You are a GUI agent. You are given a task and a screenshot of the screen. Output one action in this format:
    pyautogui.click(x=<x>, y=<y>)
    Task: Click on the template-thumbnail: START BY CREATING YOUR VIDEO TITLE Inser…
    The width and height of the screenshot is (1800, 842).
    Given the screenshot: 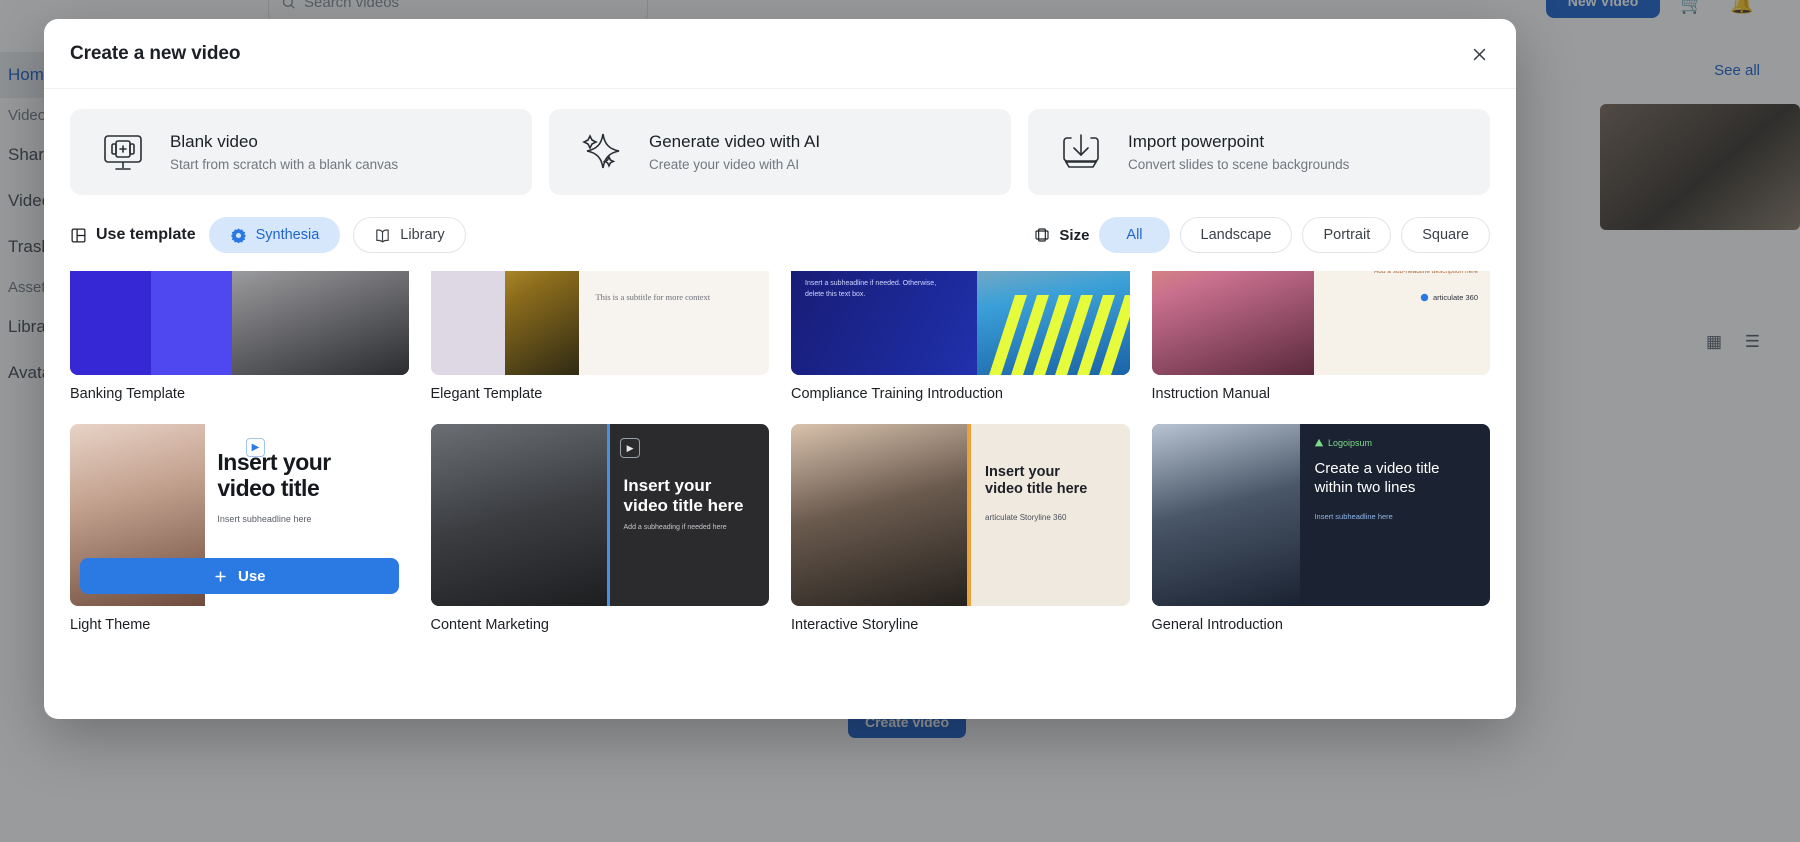 What is the action you would take?
    pyautogui.click(x=960, y=323)
    